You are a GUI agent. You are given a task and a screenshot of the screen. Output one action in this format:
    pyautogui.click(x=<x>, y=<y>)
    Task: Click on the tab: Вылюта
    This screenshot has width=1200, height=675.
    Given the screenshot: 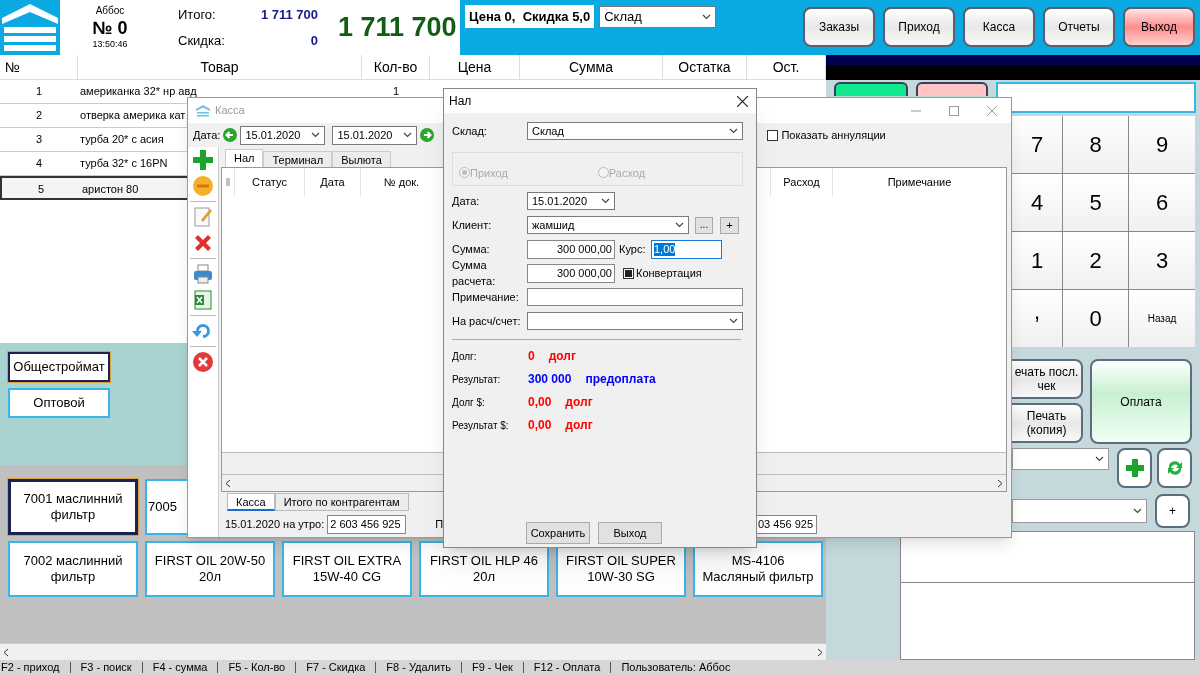 What is the action you would take?
    pyautogui.click(x=361, y=159)
    